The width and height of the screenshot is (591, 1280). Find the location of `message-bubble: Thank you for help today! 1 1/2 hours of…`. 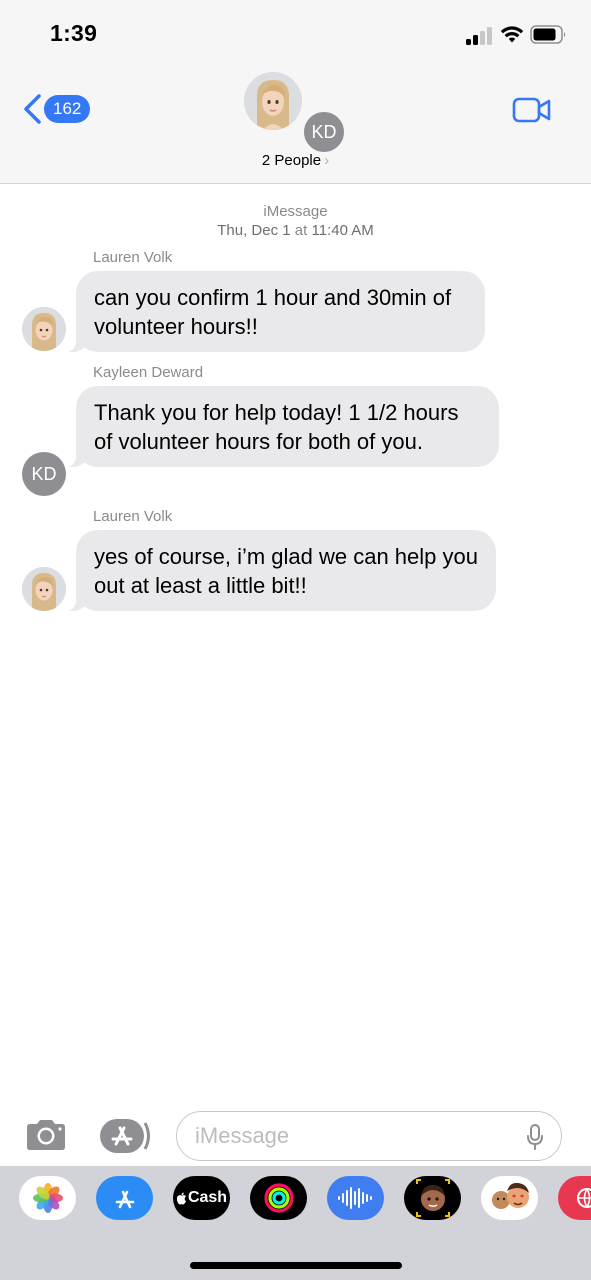

message-bubble: Thank you for help today! 1 1/2 hours of… is located at coordinates (282, 426).